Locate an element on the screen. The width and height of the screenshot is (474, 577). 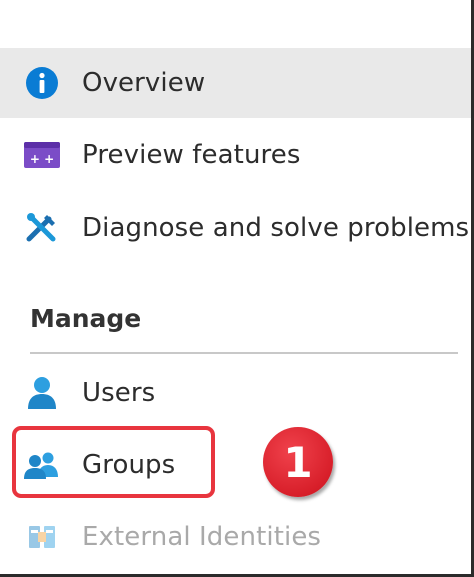
nav-item-label: Users is located at coordinates (119, 393).